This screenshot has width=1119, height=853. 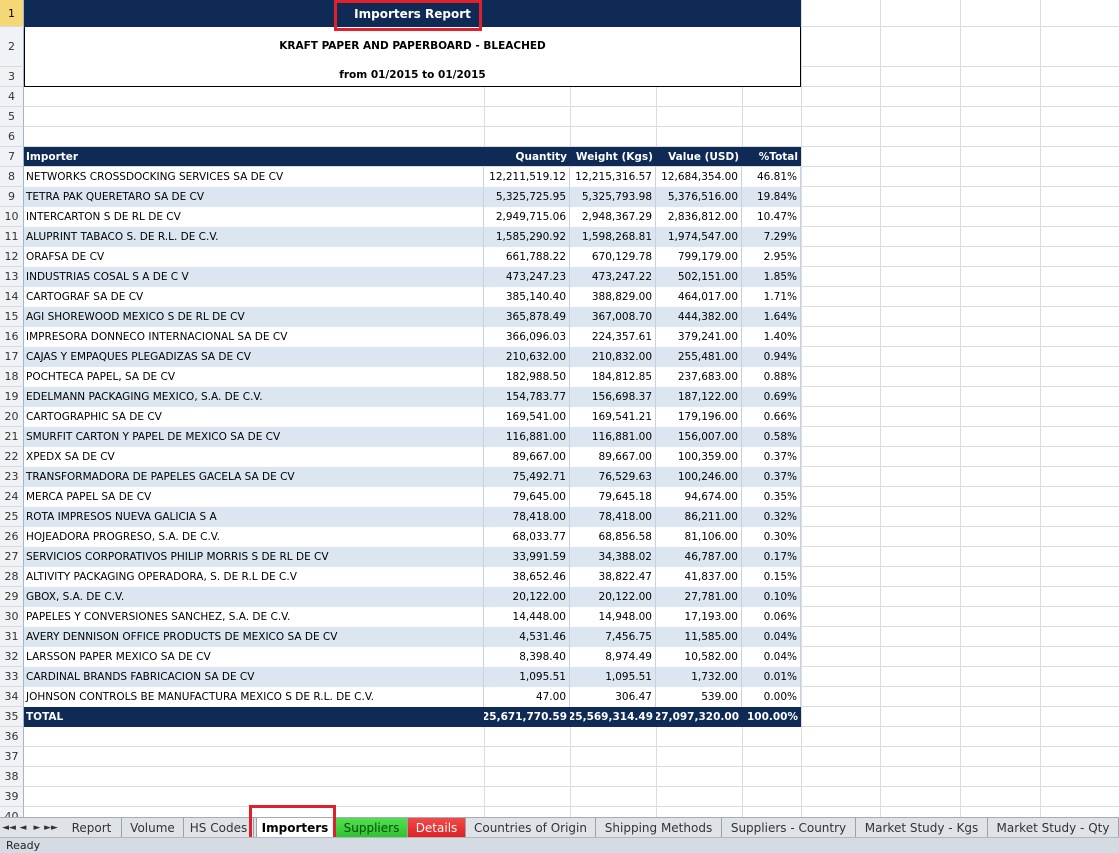 What do you see at coordinates (613, 417) in the screenshot?
I see `weight-cell: 169,541.21` at bounding box center [613, 417].